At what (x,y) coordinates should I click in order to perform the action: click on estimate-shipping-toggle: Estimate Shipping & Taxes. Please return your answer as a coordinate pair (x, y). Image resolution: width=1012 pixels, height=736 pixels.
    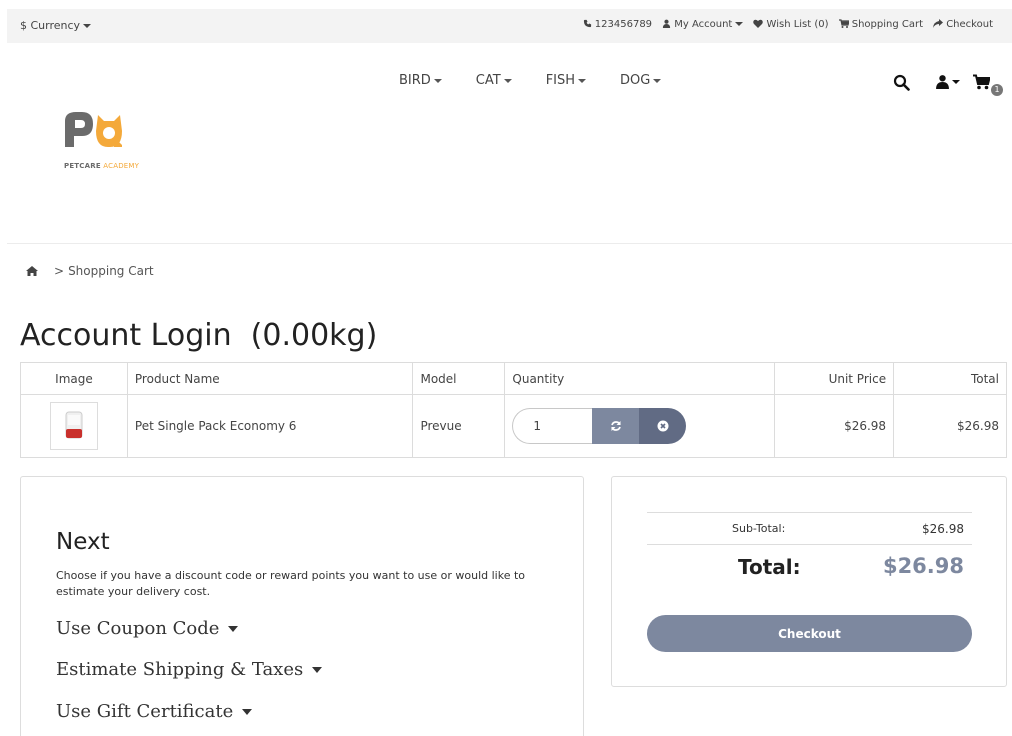
    Looking at the image, I should click on (189, 669).